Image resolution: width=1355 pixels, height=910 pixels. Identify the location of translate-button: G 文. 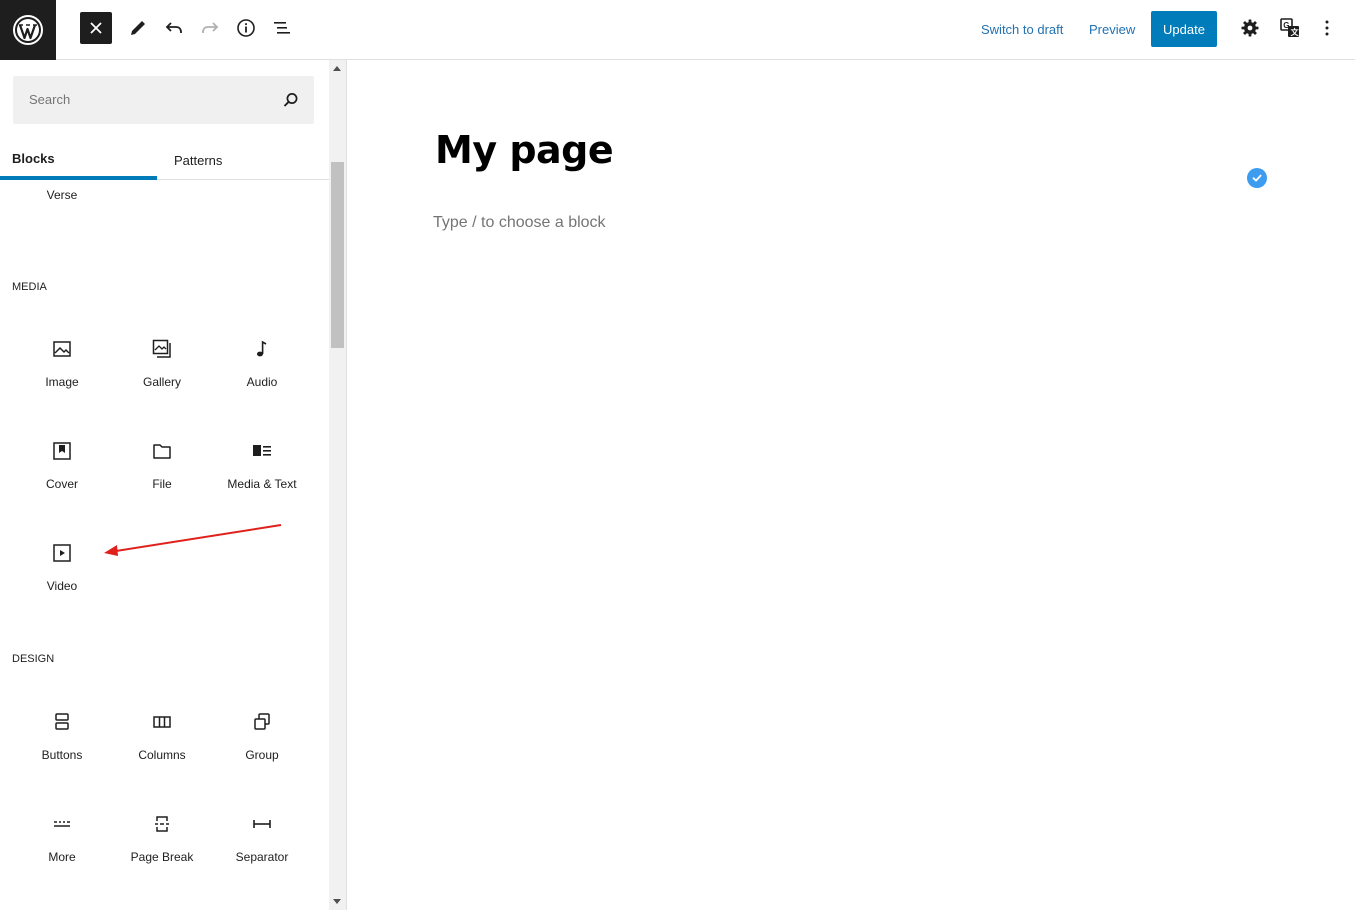
(1290, 28).